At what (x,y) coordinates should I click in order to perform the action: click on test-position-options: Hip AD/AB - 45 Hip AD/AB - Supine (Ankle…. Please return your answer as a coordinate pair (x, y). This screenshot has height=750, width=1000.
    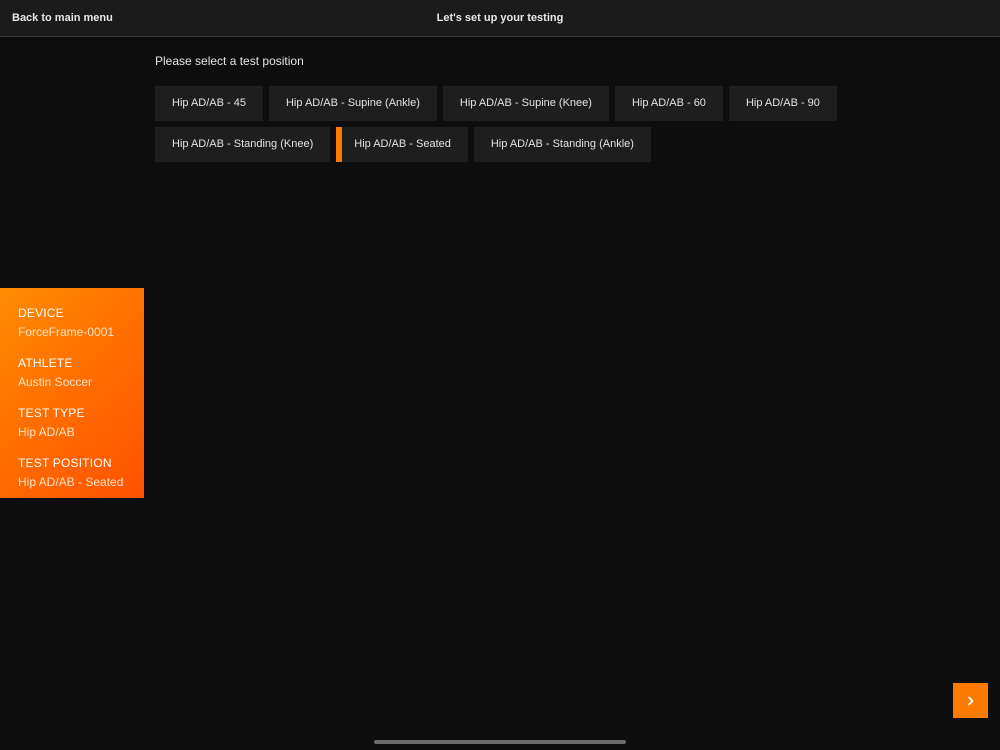
    Looking at the image, I should click on (496, 127).